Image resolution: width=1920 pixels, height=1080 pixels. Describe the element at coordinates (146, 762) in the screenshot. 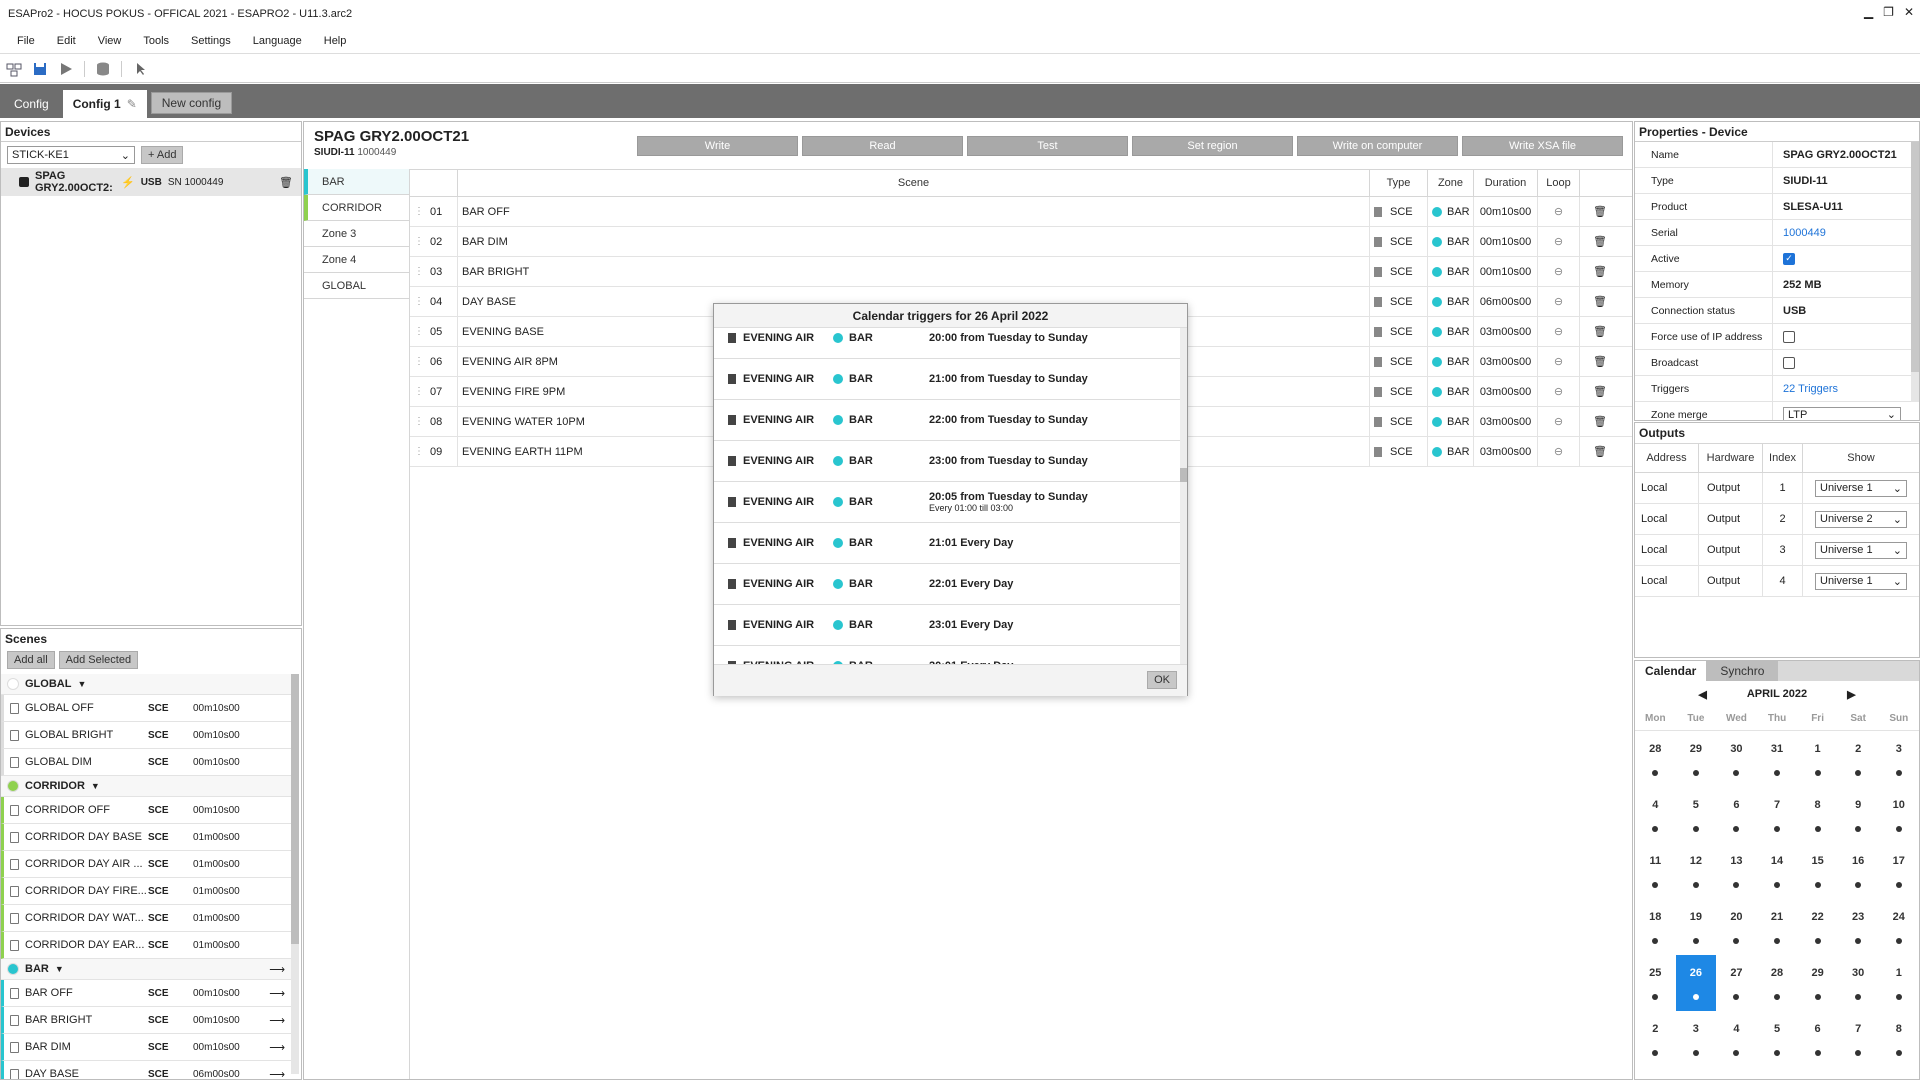

I see `scene-list-item: GLOBAL DIM SCE 00m10s00` at that location.